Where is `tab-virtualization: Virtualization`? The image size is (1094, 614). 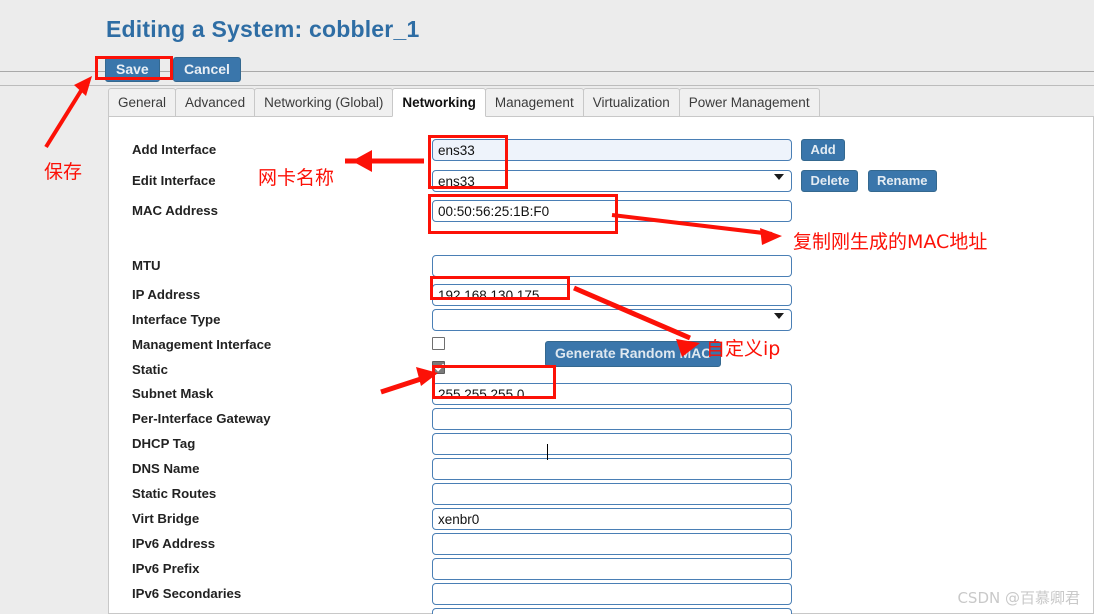
tab-virtualization: Virtualization is located at coordinates (631, 102).